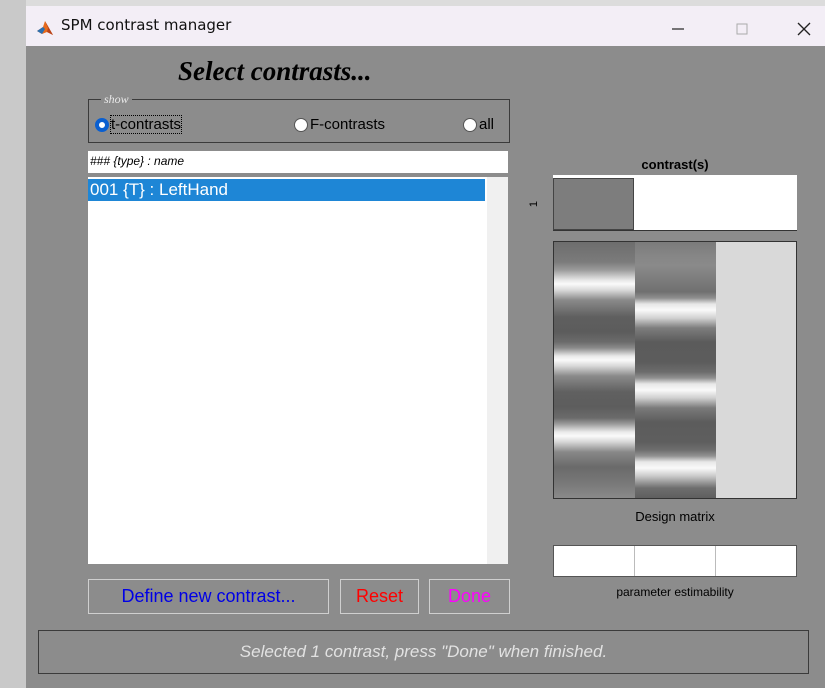 The height and width of the screenshot is (688, 825). What do you see at coordinates (487, 124) in the screenshot?
I see `radio-label-all: all` at bounding box center [487, 124].